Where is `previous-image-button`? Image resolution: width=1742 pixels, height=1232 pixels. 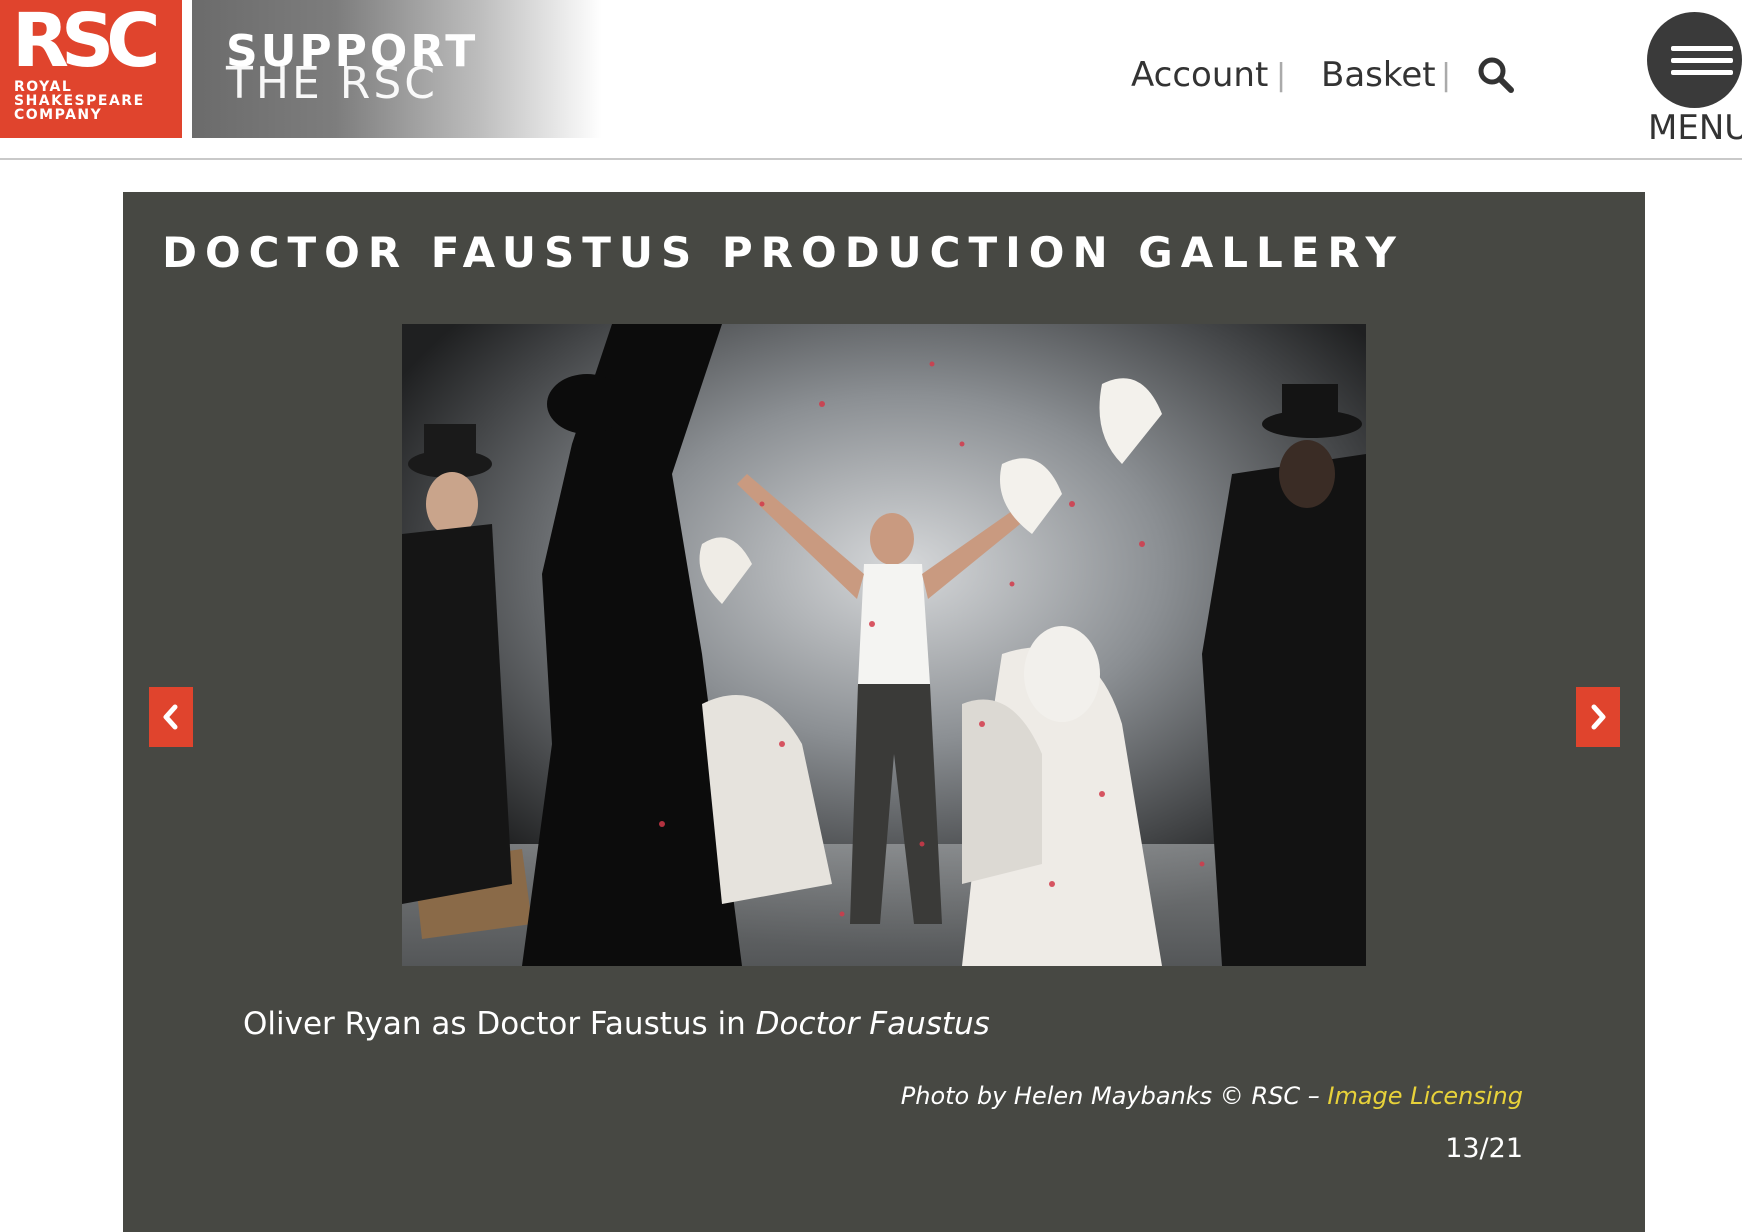 previous-image-button is located at coordinates (171, 717).